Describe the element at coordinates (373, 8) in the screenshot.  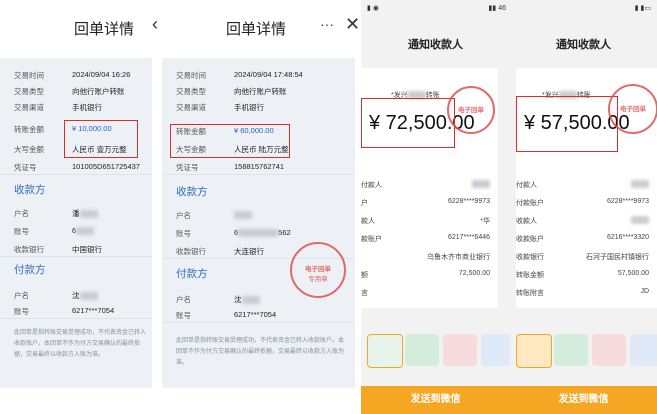
I see `signal-icon: ▮ ◉` at that location.